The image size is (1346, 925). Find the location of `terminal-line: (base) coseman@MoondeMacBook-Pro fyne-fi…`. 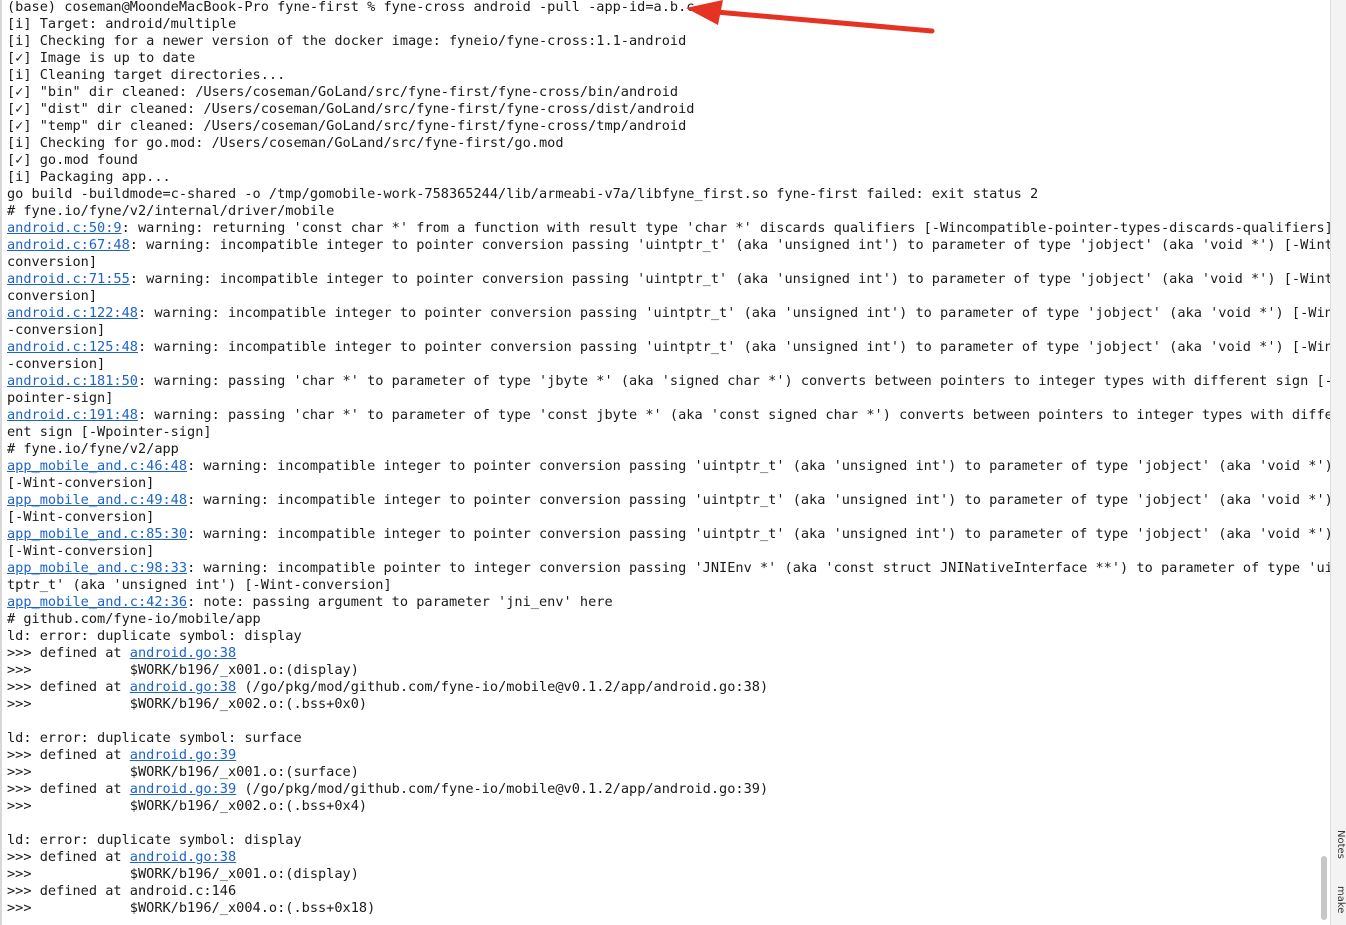

terminal-line: (base) coseman@MoondeMacBook-Pro fyne-fi… is located at coordinates (667, 8).